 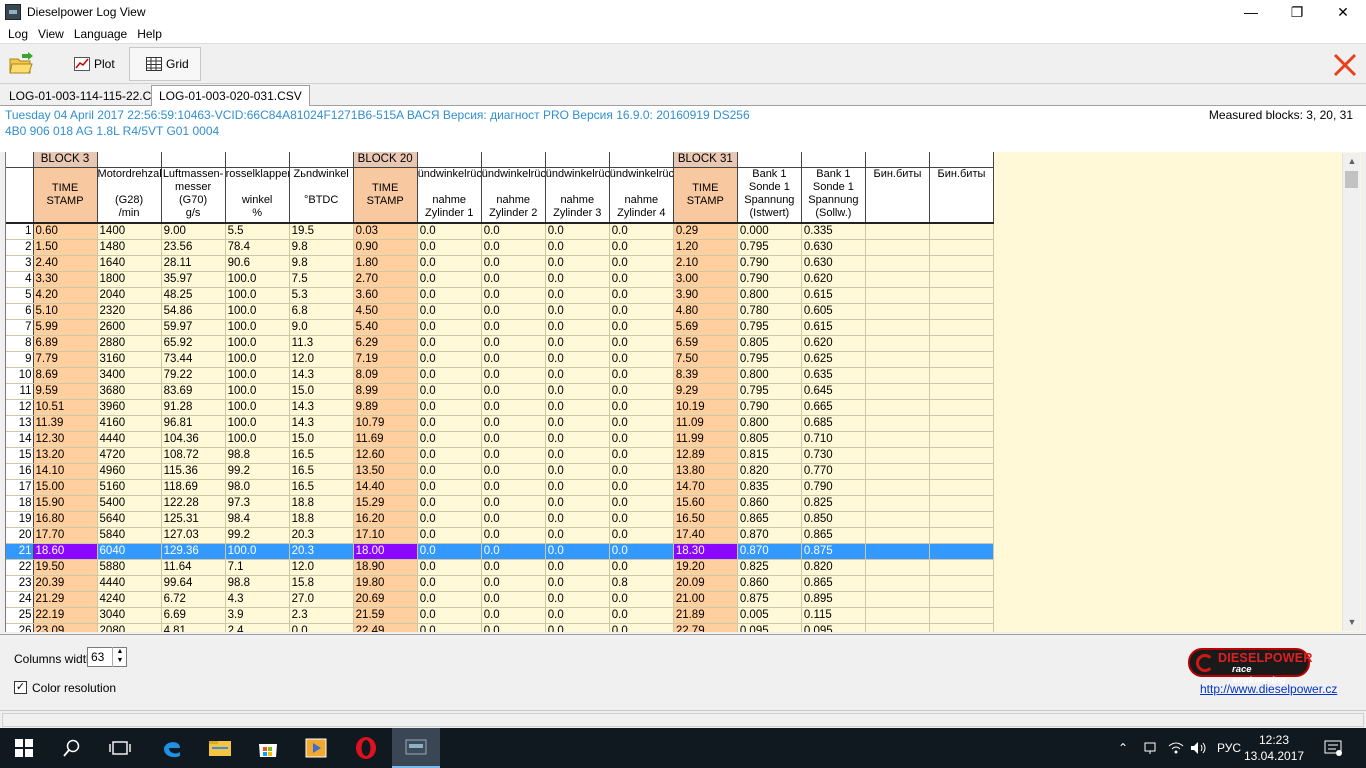 I want to click on column-header-0: TIME STAMP, so click(x=65, y=195).